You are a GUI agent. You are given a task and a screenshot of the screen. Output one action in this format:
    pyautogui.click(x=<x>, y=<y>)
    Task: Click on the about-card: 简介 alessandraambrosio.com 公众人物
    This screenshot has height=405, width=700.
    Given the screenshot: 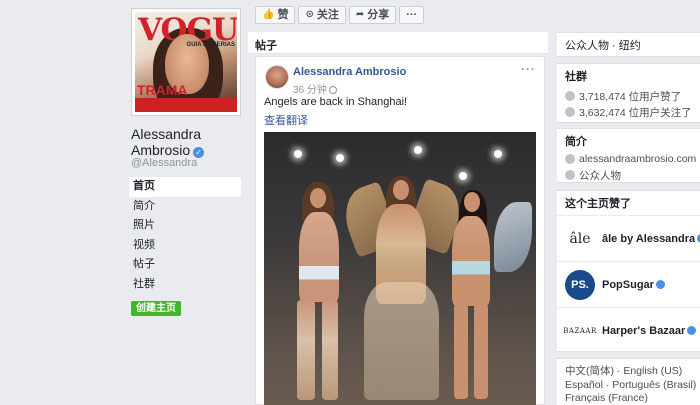 What is the action you would take?
    pyautogui.click(x=628, y=155)
    